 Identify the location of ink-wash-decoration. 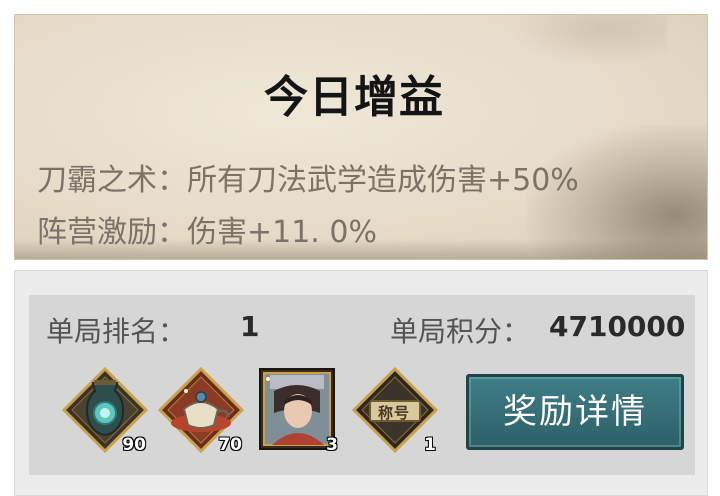
(587, 40).